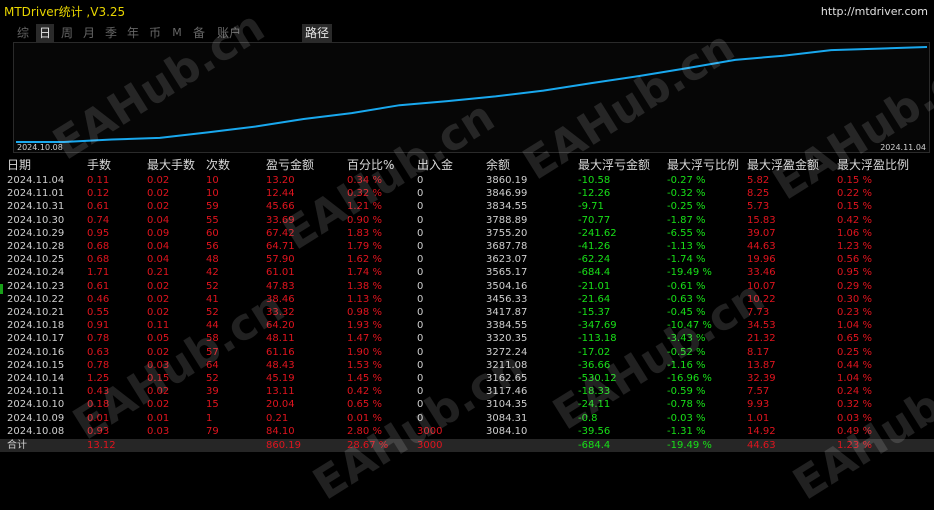 The height and width of the screenshot is (510, 934). Describe the element at coordinates (761, 286) in the screenshot. I see `cell-max-float-profit: 10.07` at that location.